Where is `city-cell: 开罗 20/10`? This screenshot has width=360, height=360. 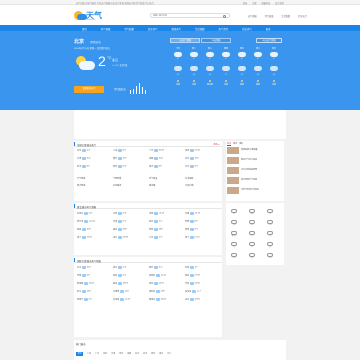 city-cell: 开罗 20/10 is located at coordinates (202, 285).